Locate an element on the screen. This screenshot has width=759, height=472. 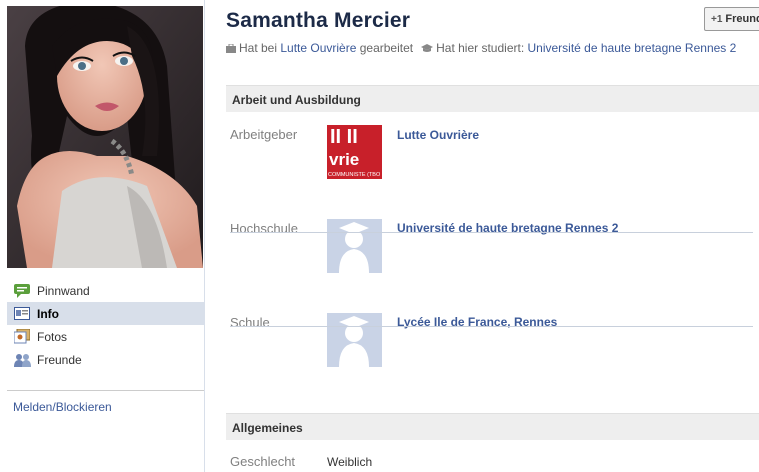
school-placeholder-image is located at coordinates (354, 340).